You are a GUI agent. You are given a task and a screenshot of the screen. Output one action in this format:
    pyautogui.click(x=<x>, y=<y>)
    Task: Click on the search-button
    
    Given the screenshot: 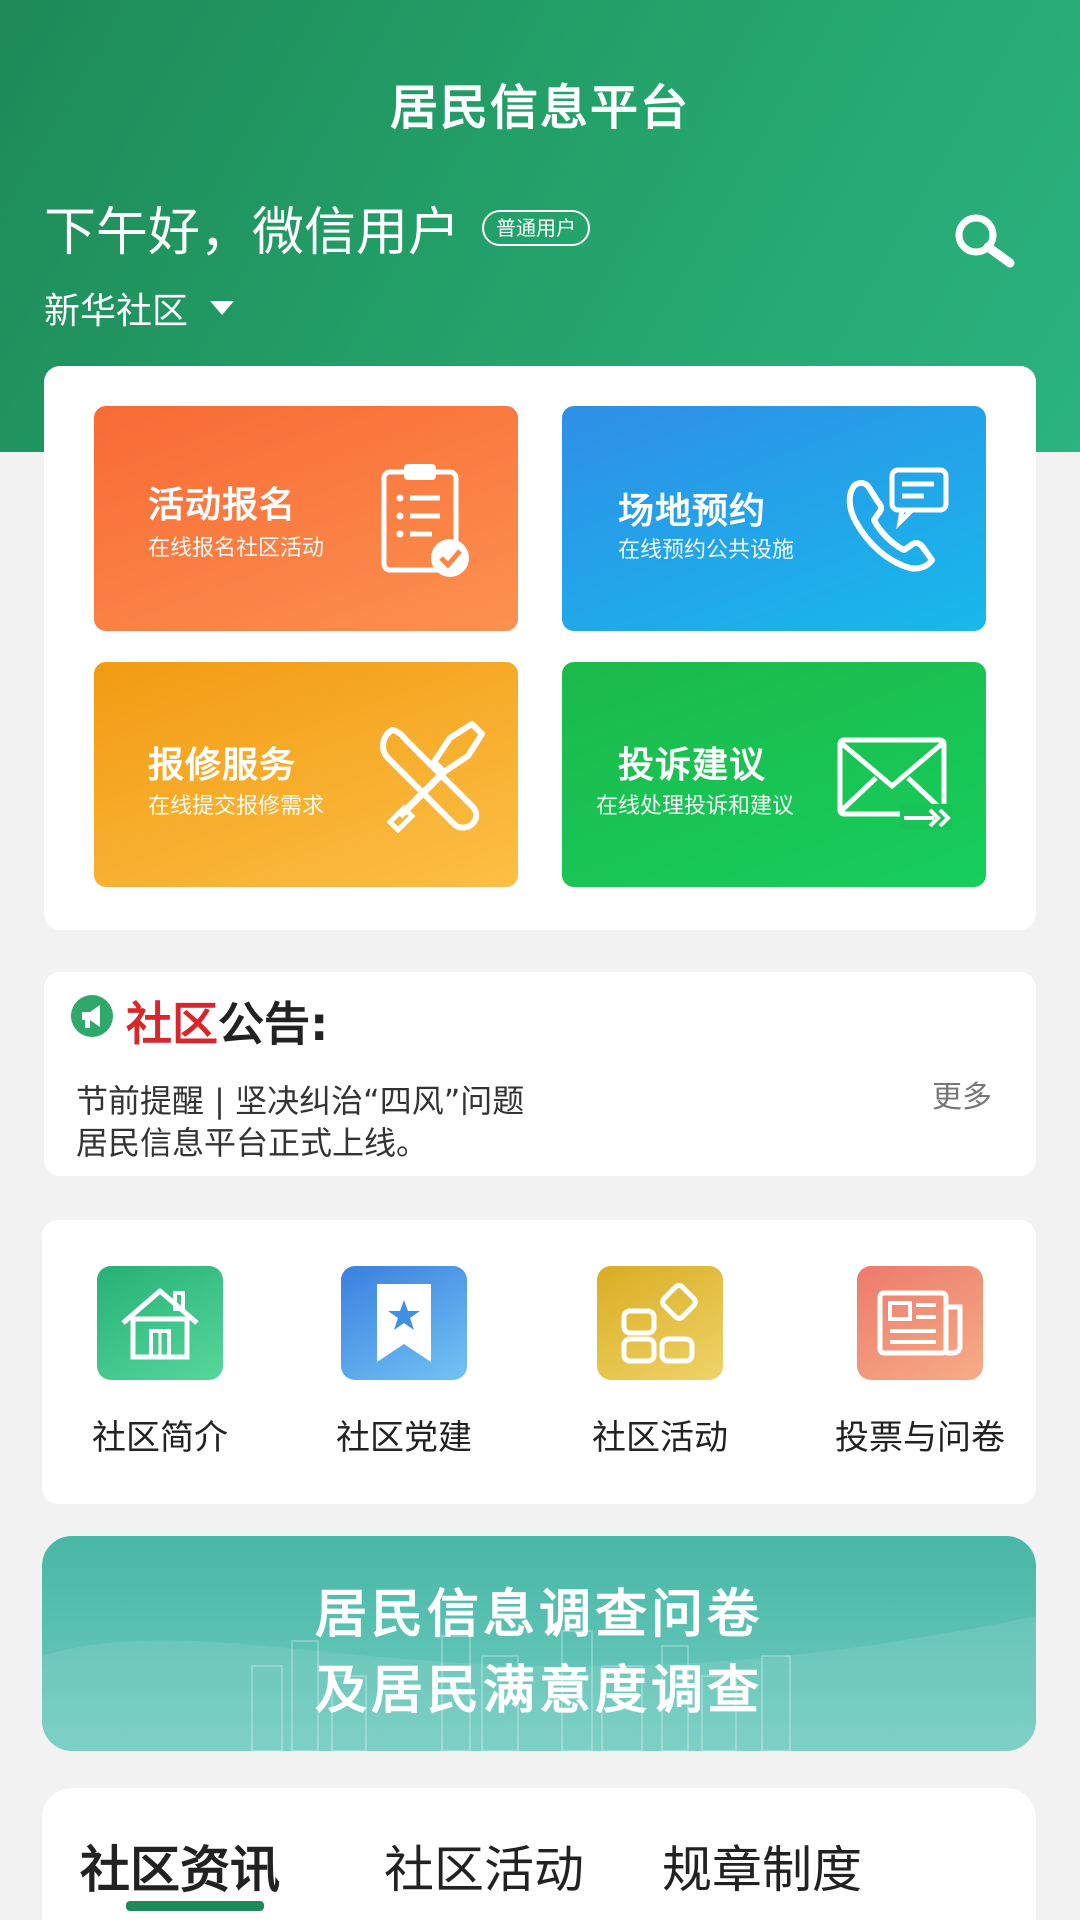 What is the action you would take?
    pyautogui.click(x=984, y=241)
    